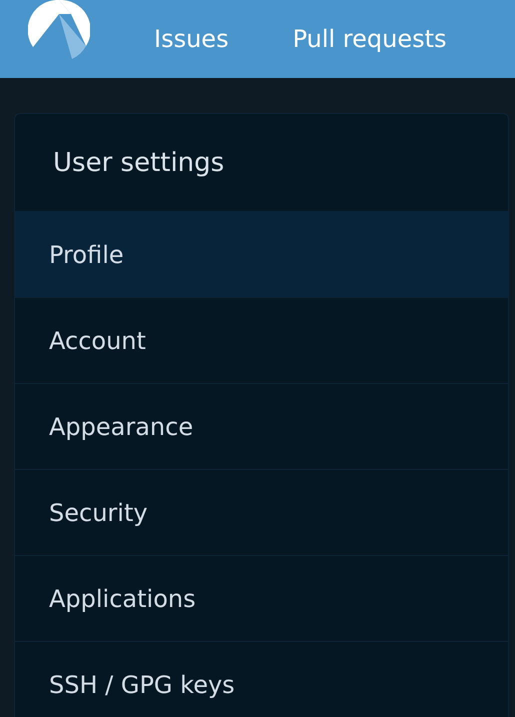 This screenshot has height=717, width=515. Describe the element at coordinates (59, 30) in the screenshot. I see `logo-icon` at that location.